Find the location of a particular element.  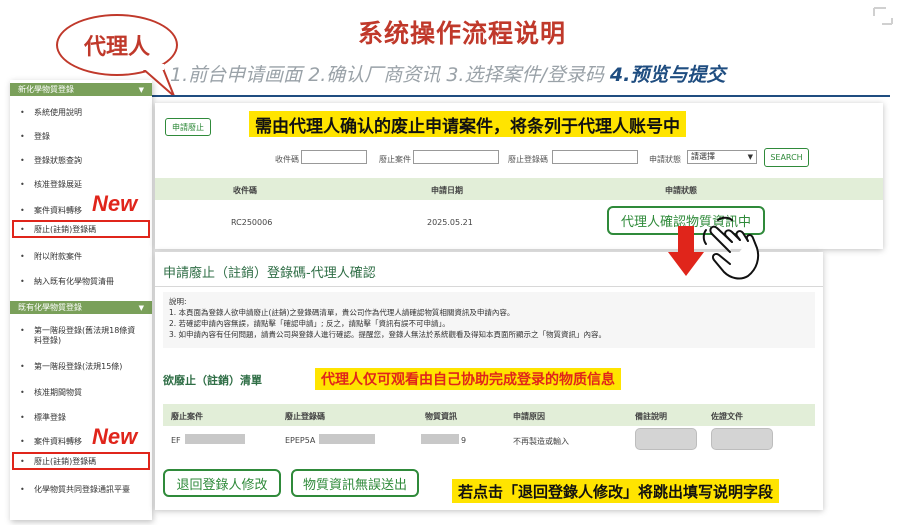

col-remarks: 備註說明 is located at coordinates (651, 416).